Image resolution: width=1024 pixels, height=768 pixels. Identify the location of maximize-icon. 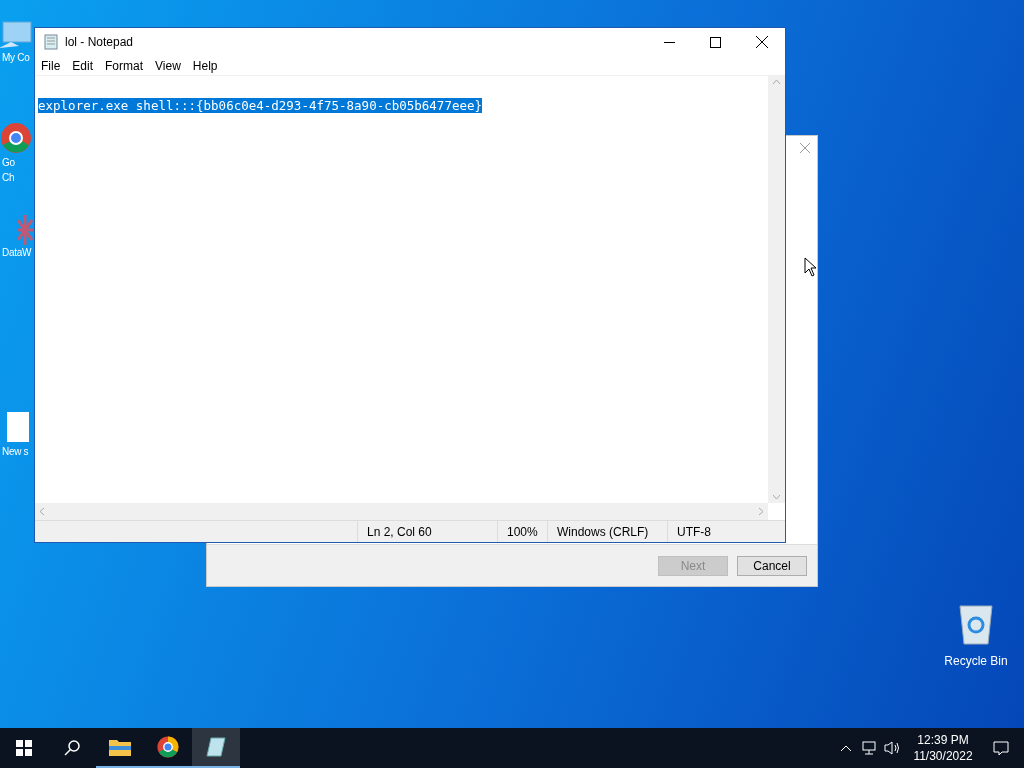
(715, 42).